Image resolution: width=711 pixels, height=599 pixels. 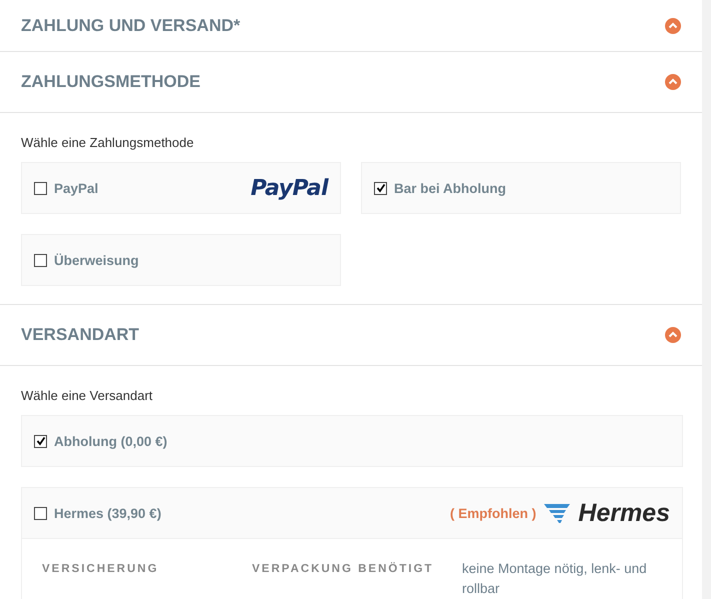 I want to click on option-label: Hermes (39,90 €), so click(x=98, y=513).